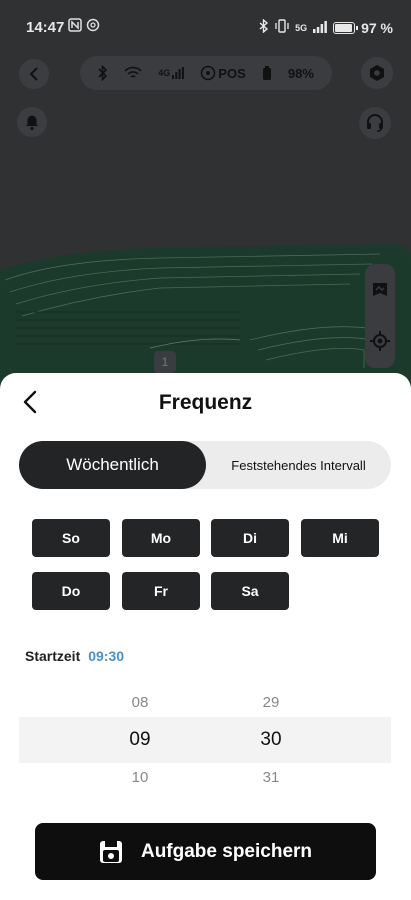 The width and height of the screenshot is (411, 900). What do you see at coordinates (271, 702) in the screenshot?
I see `minute-option-prev: 29` at bounding box center [271, 702].